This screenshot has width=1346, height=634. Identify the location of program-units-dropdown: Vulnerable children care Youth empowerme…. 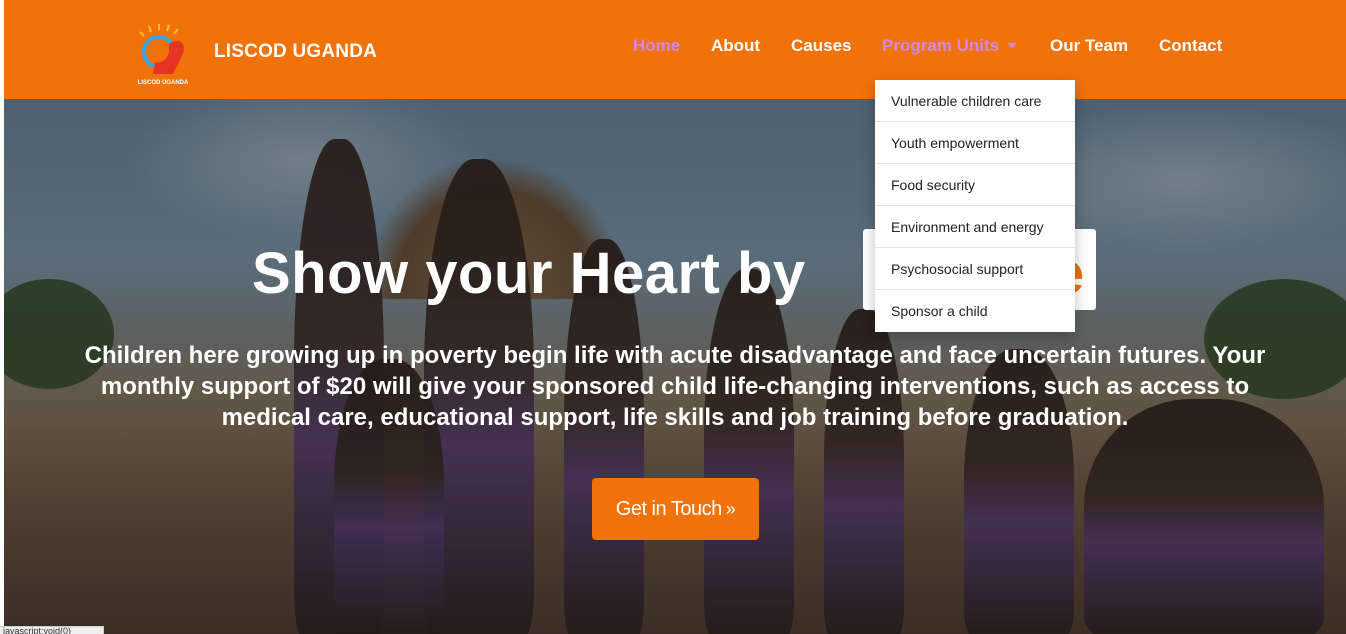
(975, 206).